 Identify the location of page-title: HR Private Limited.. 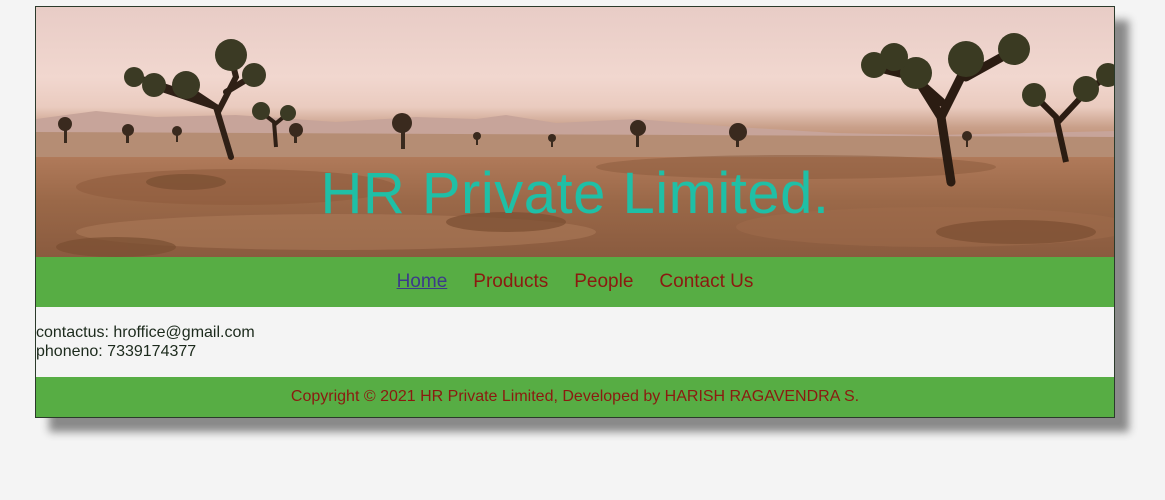
(575, 193).